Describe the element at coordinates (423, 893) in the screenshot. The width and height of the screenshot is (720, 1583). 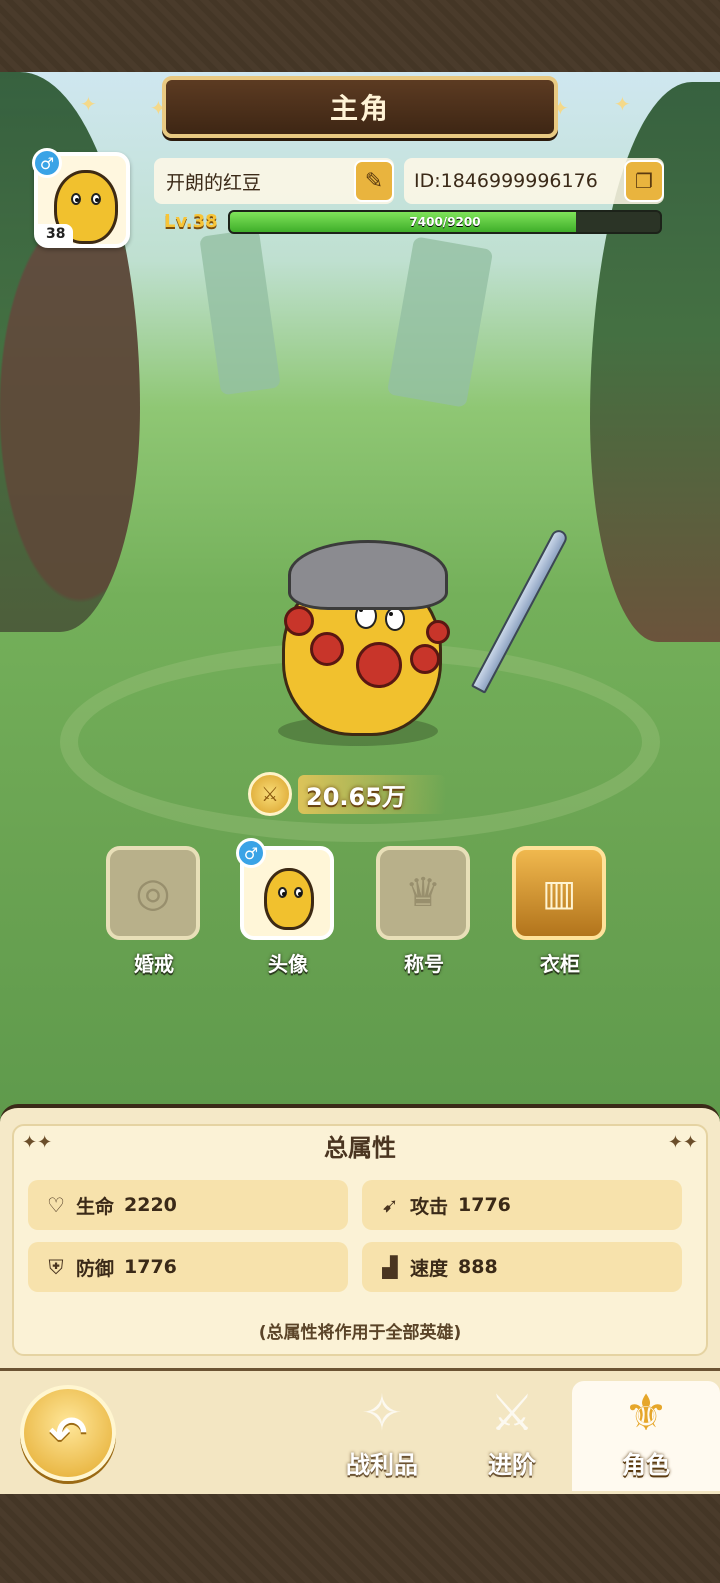
I see `crown-icon: ♛` at that location.